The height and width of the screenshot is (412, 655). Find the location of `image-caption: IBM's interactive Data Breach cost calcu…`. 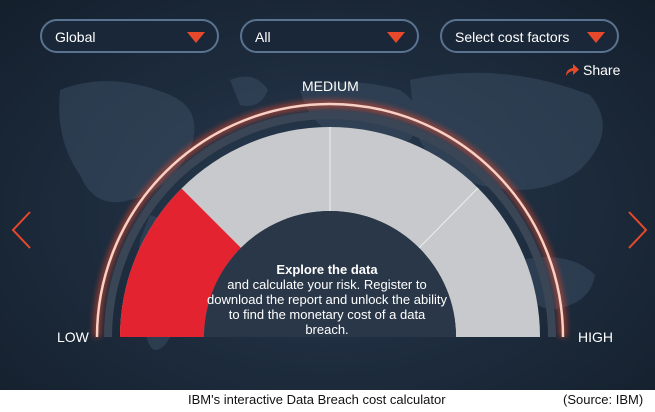

image-caption: IBM's interactive Data Breach cost calcu… is located at coordinates (317, 399).